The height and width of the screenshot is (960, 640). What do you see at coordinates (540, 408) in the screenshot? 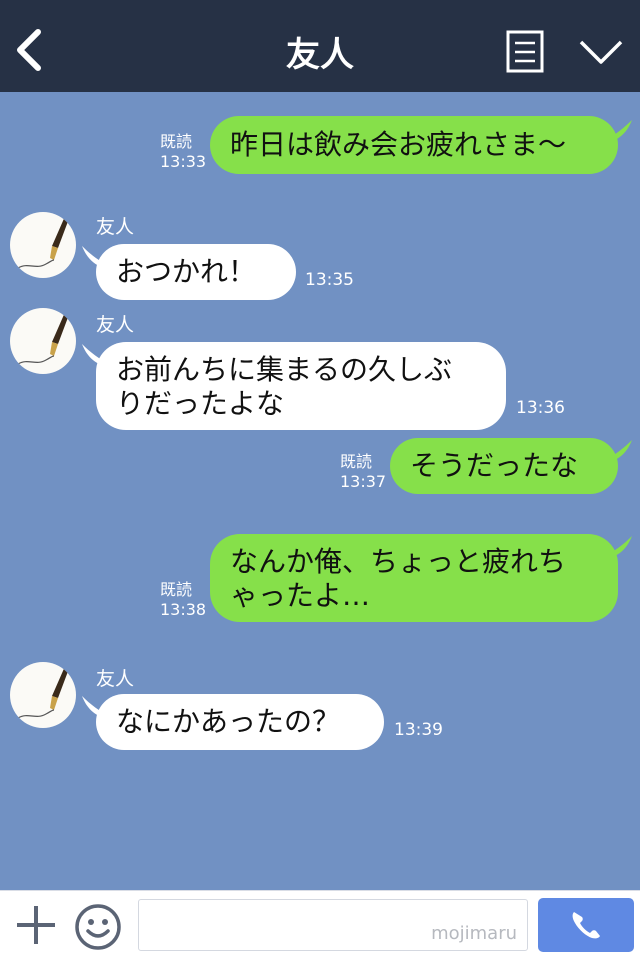
I see `message-time: 13:36` at bounding box center [540, 408].